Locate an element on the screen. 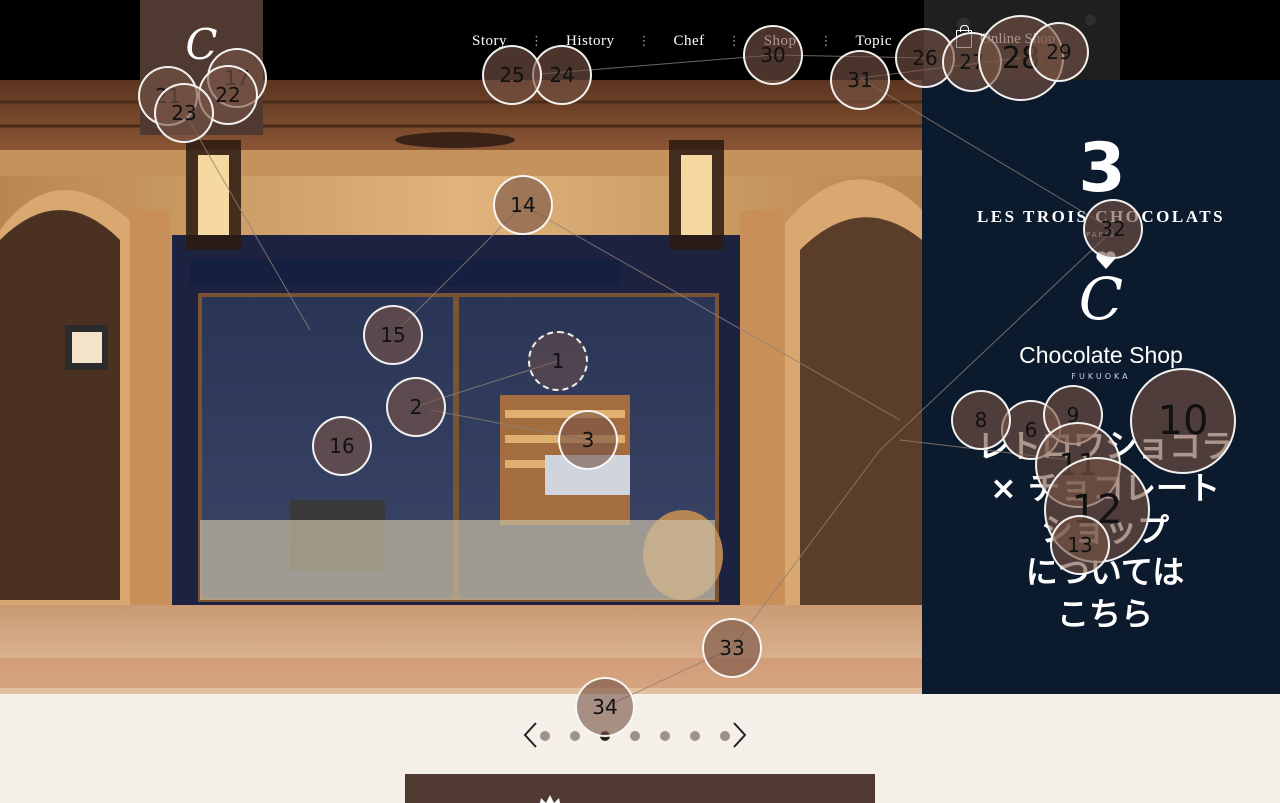 The height and width of the screenshot is (803, 1280). nav-story: Story is located at coordinates (489, 41).